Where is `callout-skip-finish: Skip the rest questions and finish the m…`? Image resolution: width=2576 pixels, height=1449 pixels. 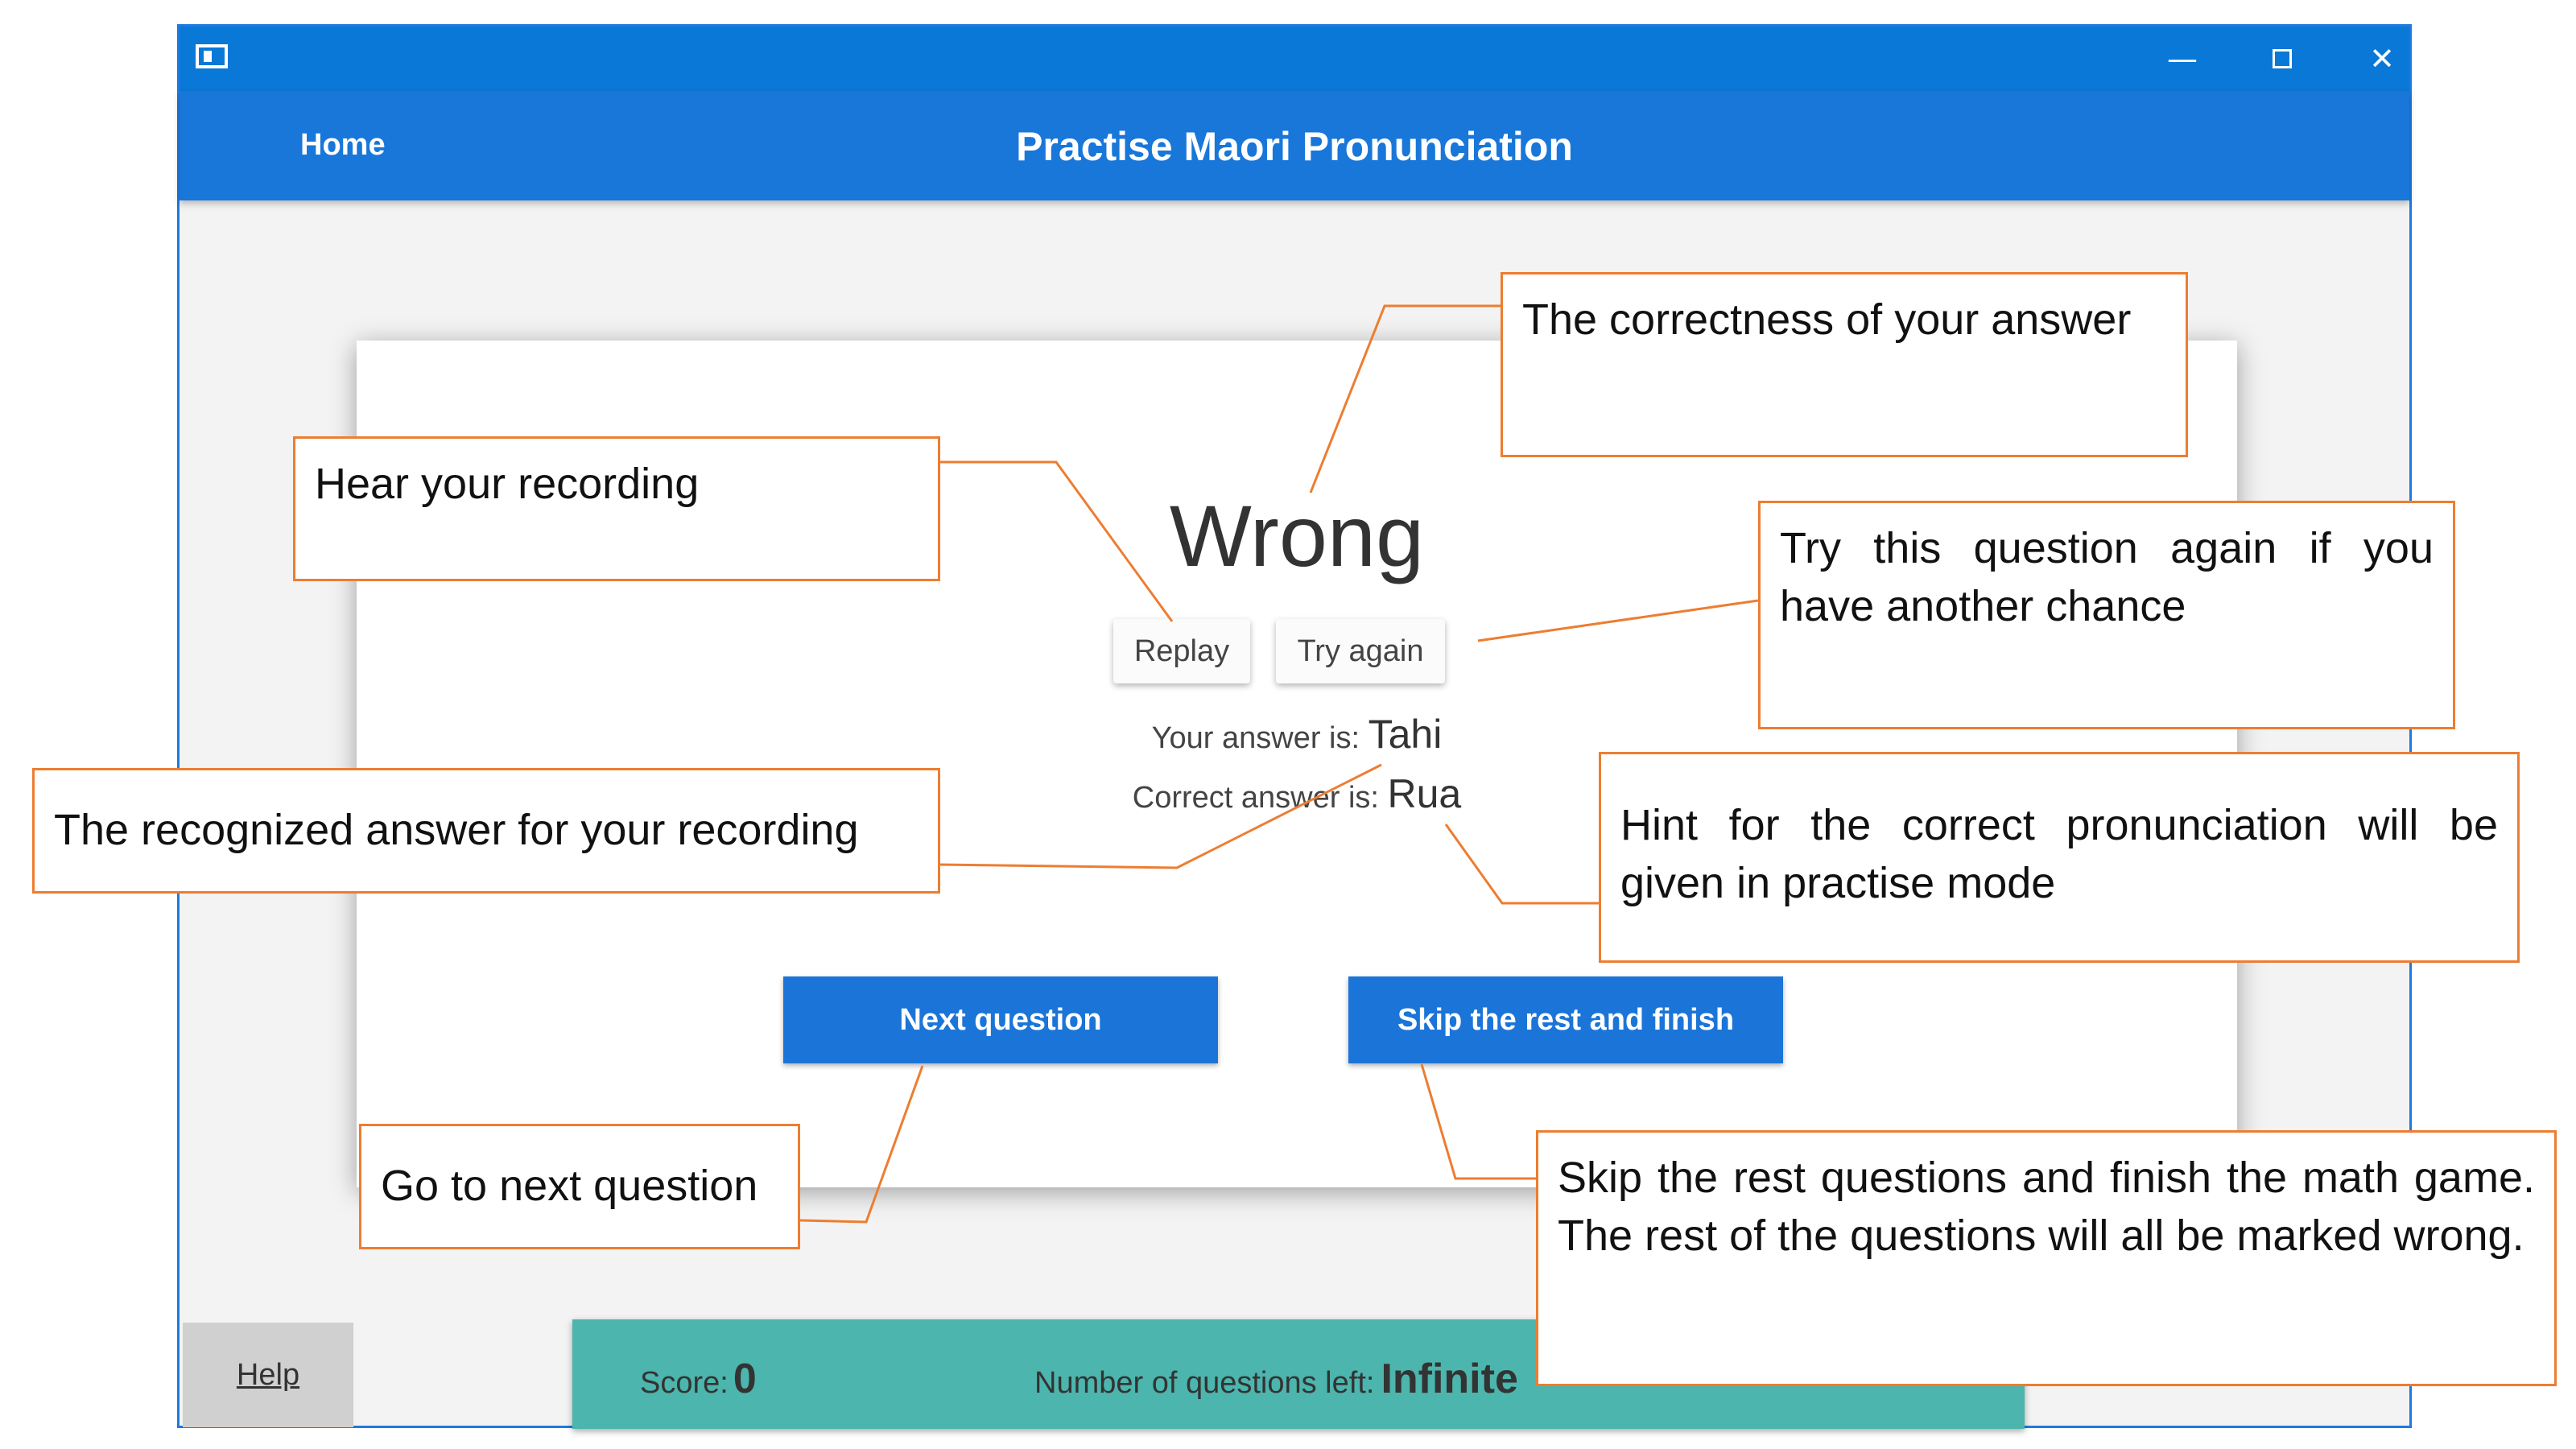
callout-skip-finish: Skip the rest questions and finish the m… is located at coordinates (2046, 1258).